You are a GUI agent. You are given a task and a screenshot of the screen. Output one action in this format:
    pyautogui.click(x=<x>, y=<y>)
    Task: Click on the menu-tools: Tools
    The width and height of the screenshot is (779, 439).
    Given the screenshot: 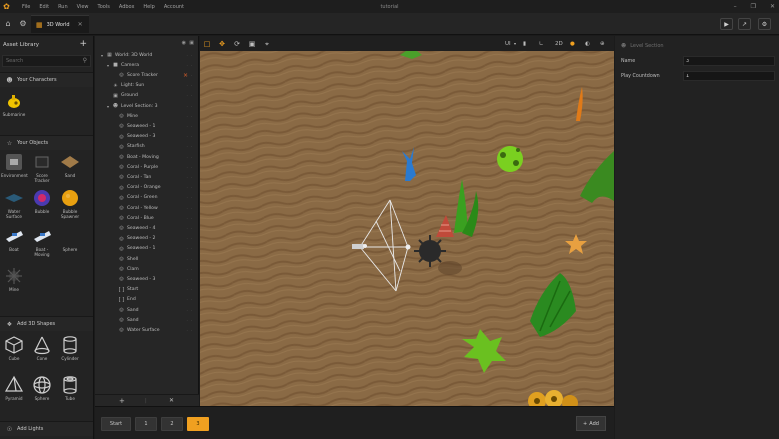 What is the action you would take?
    pyautogui.click(x=104, y=7)
    